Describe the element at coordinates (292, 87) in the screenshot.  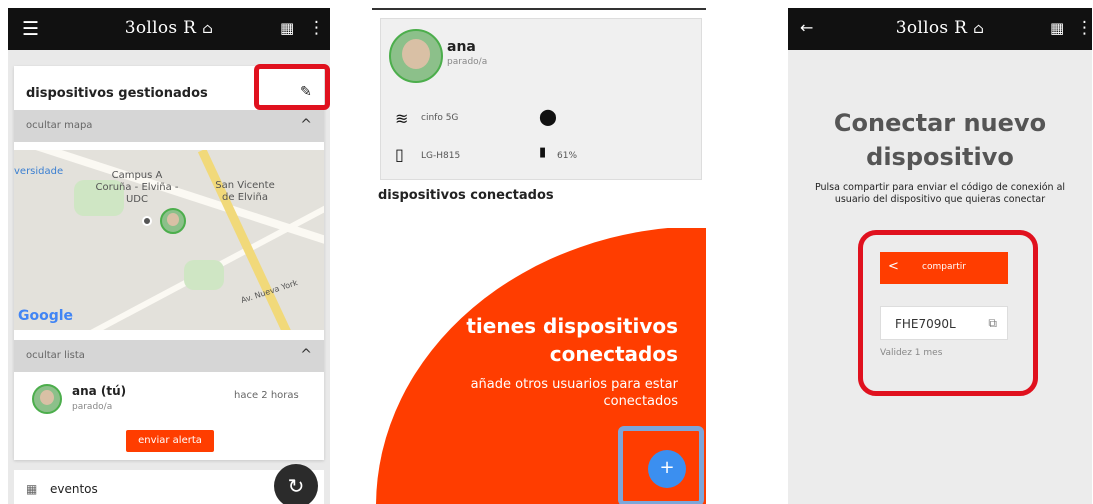
I see `edit-highlight` at that location.